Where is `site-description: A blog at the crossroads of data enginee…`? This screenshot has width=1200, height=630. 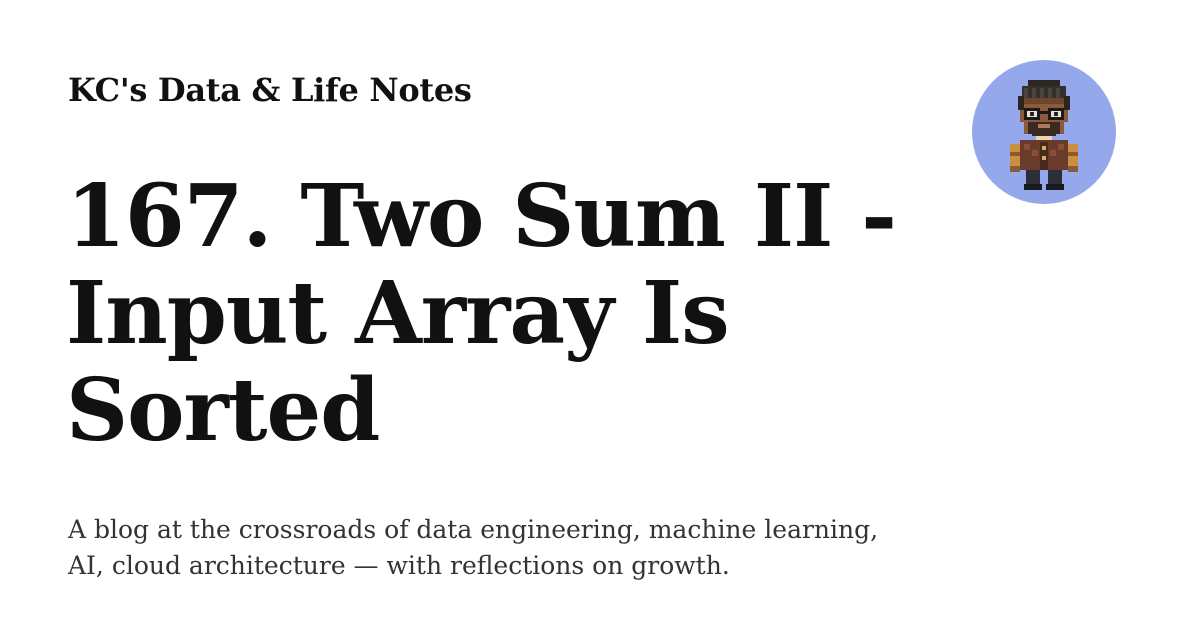 site-description: A blog at the crossroads of data enginee… is located at coordinates (473, 547).